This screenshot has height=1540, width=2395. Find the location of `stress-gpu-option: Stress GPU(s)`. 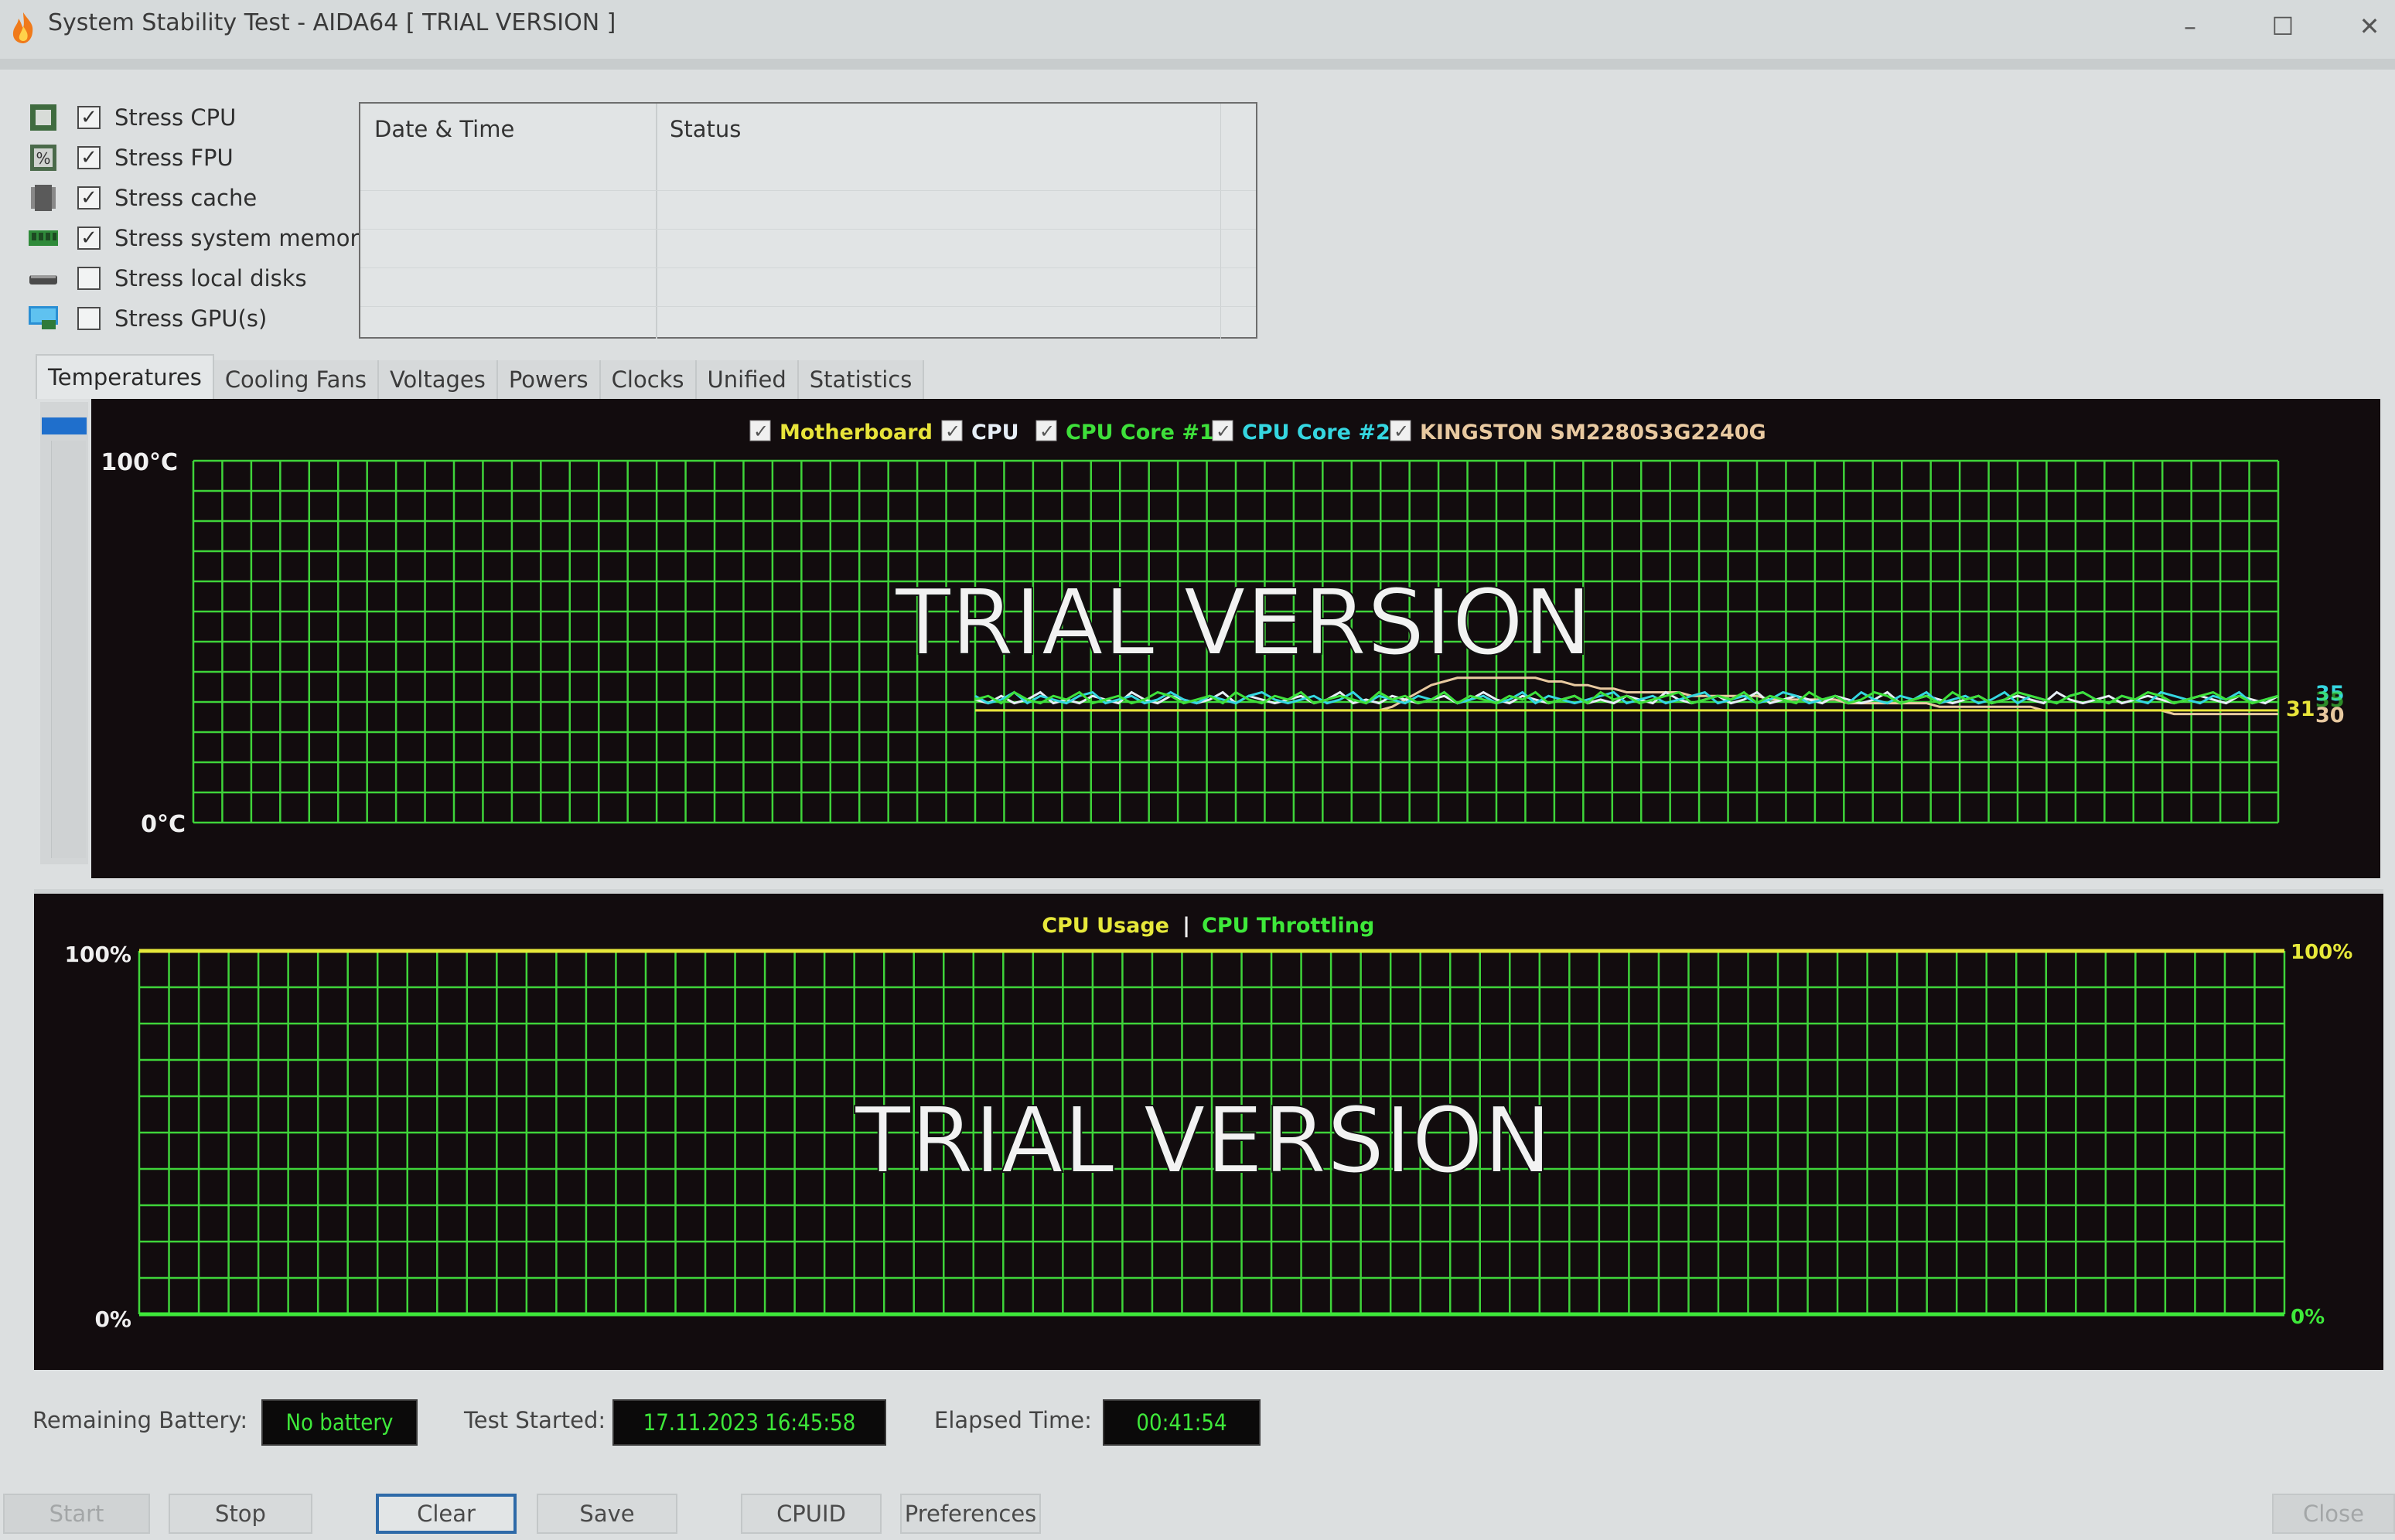

stress-gpu-option: Stress GPU(s) is located at coordinates (148, 318).